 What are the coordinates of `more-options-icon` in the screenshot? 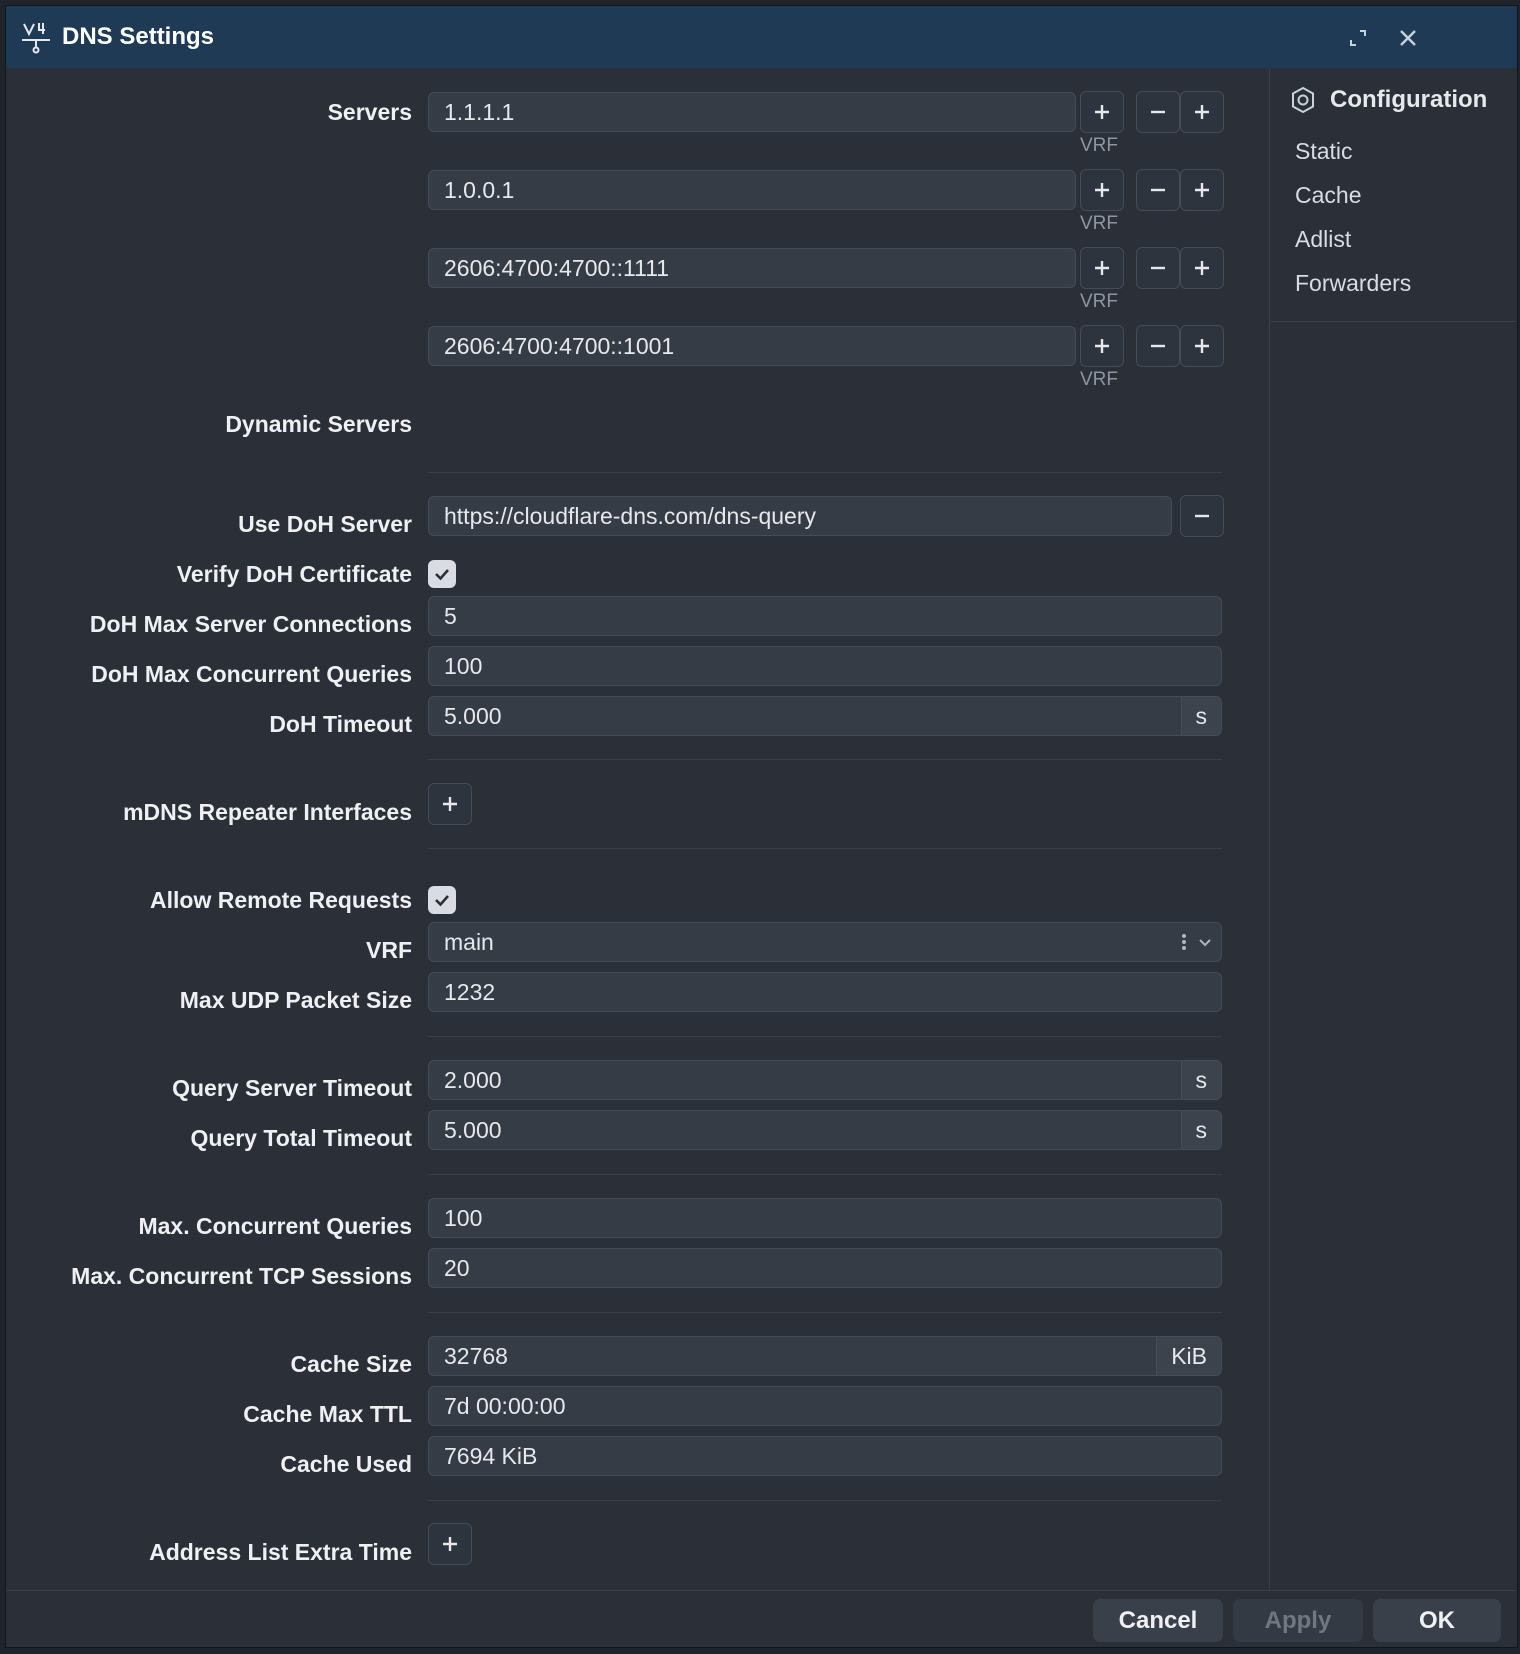 It's located at (1184, 942).